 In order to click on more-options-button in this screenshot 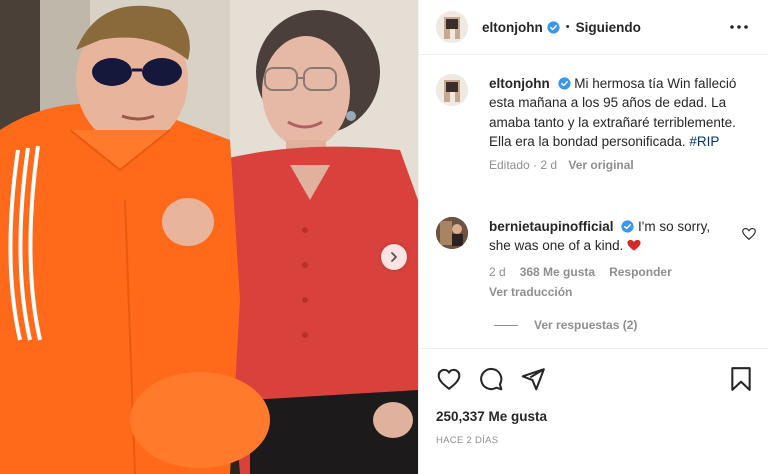, I will do `click(739, 27)`.